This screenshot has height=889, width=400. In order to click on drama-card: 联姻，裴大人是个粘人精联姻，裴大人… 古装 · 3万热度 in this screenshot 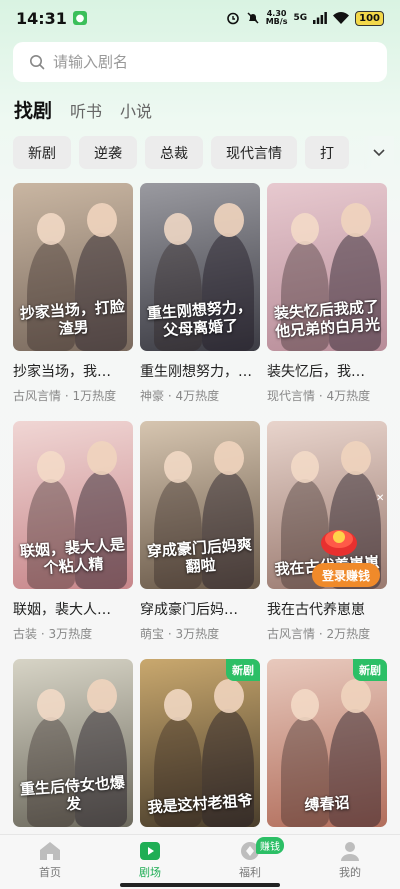, I will do `click(73, 540)`.